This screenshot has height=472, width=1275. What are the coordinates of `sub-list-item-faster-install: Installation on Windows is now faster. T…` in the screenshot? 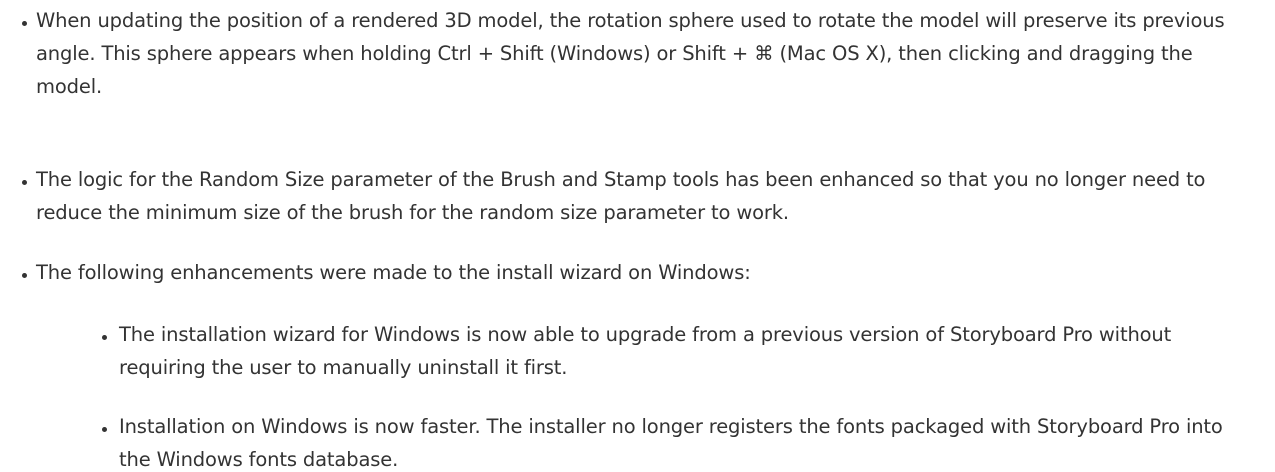 It's located at (624, 441).